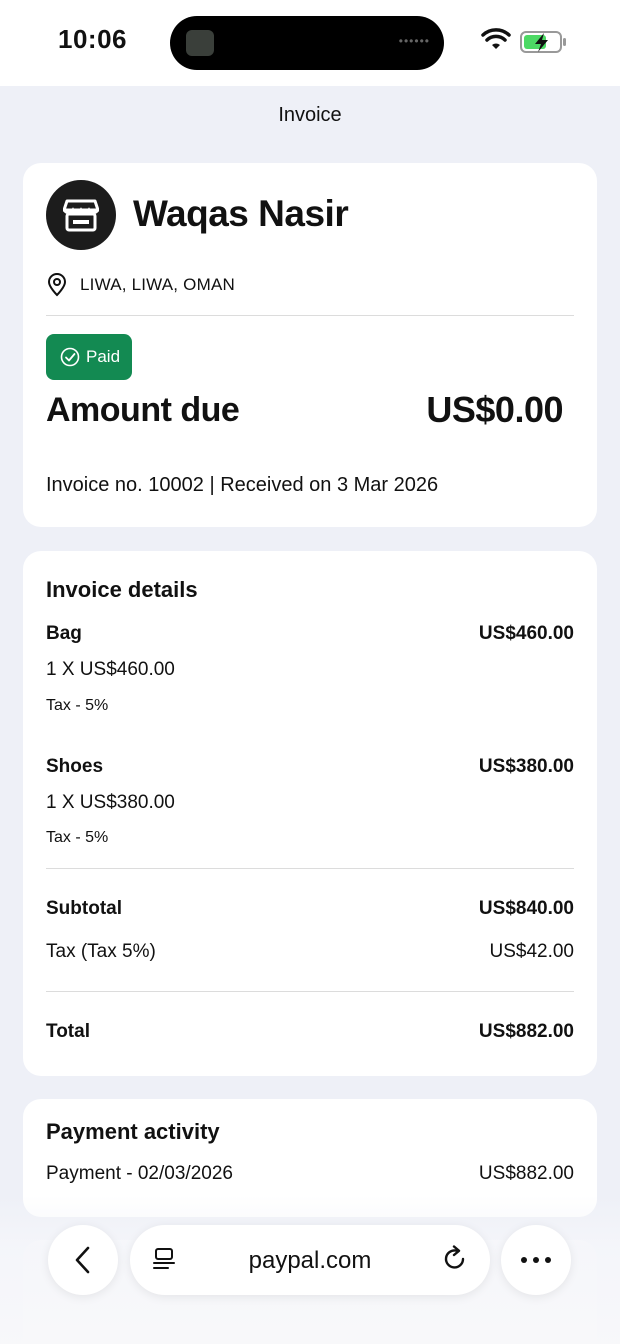 Image resolution: width=620 pixels, height=1344 pixels. I want to click on more-dots-icon, so click(536, 1260).